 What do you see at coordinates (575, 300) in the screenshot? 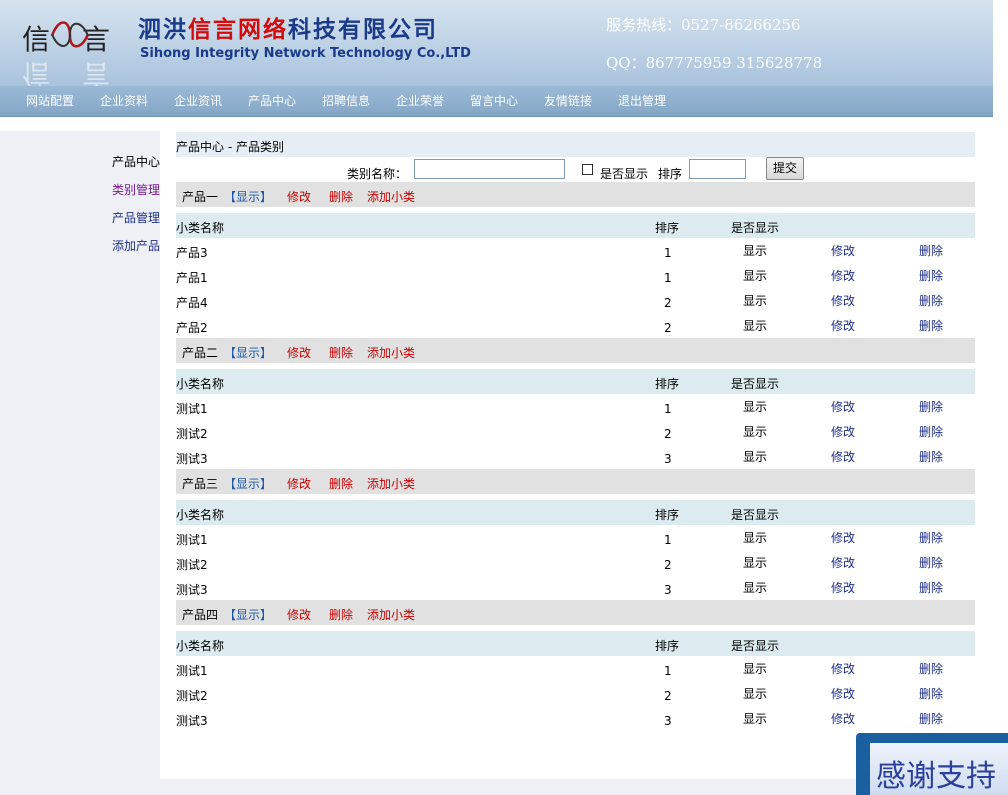
I see `table-row: 产品4 2 显示 修改 删除` at bounding box center [575, 300].